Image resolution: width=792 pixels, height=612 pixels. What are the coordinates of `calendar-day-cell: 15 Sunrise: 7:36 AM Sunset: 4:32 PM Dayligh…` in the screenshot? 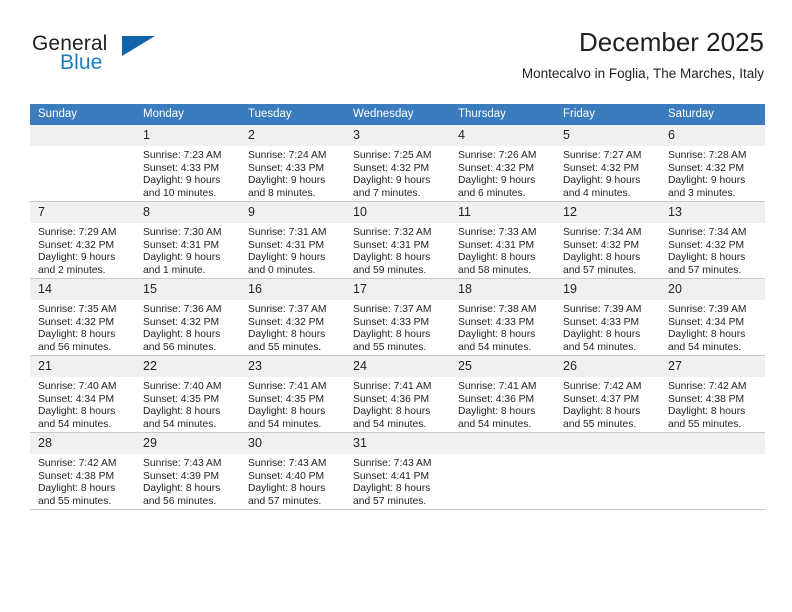 It's located at (187, 317).